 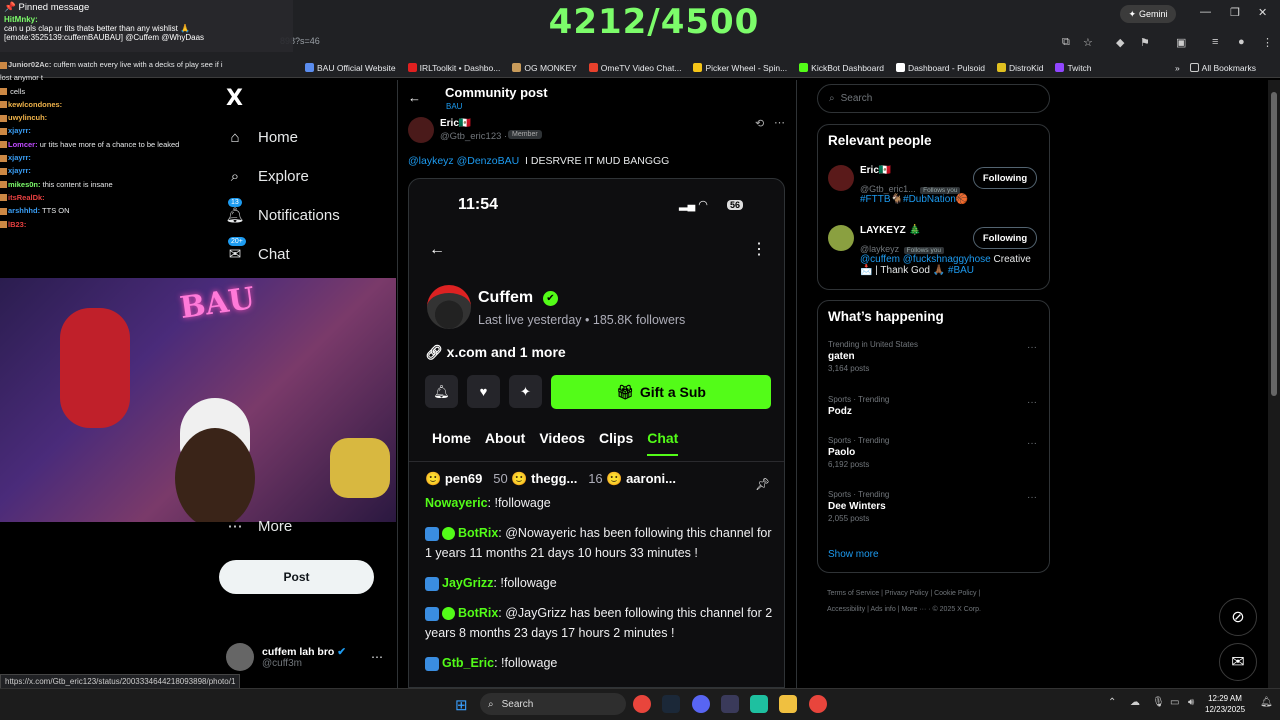 What do you see at coordinates (454, 106) in the screenshot?
I see `community-name: BAU` at bounding box center [454, 106].